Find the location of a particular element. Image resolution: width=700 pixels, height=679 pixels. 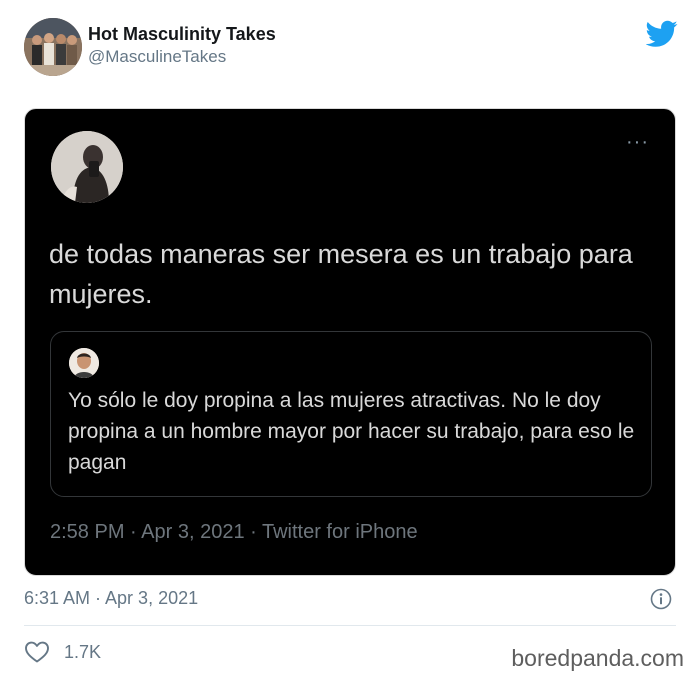

author-name: Hot Masculinity Takes is located at coordinates (182, 34).